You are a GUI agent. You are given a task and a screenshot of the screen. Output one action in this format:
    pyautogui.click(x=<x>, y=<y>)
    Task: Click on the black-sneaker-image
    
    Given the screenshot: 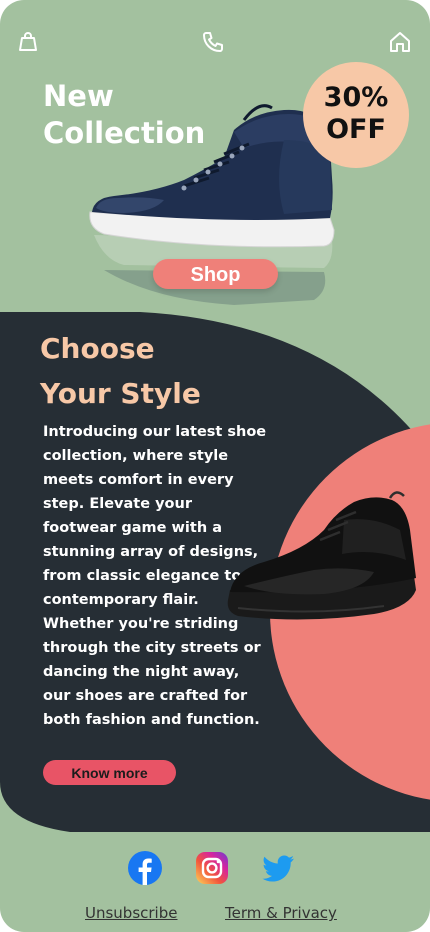 What is the action you would take?
    pyautogui.click(x=321, y=555)
    